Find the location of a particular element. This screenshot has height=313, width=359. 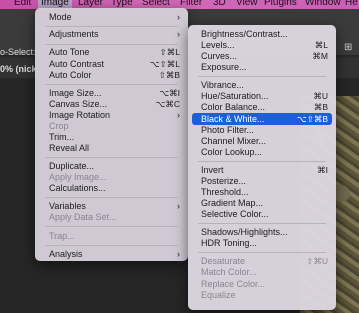

distribute-icon: ⊞ is located at coordinates (348, 47).